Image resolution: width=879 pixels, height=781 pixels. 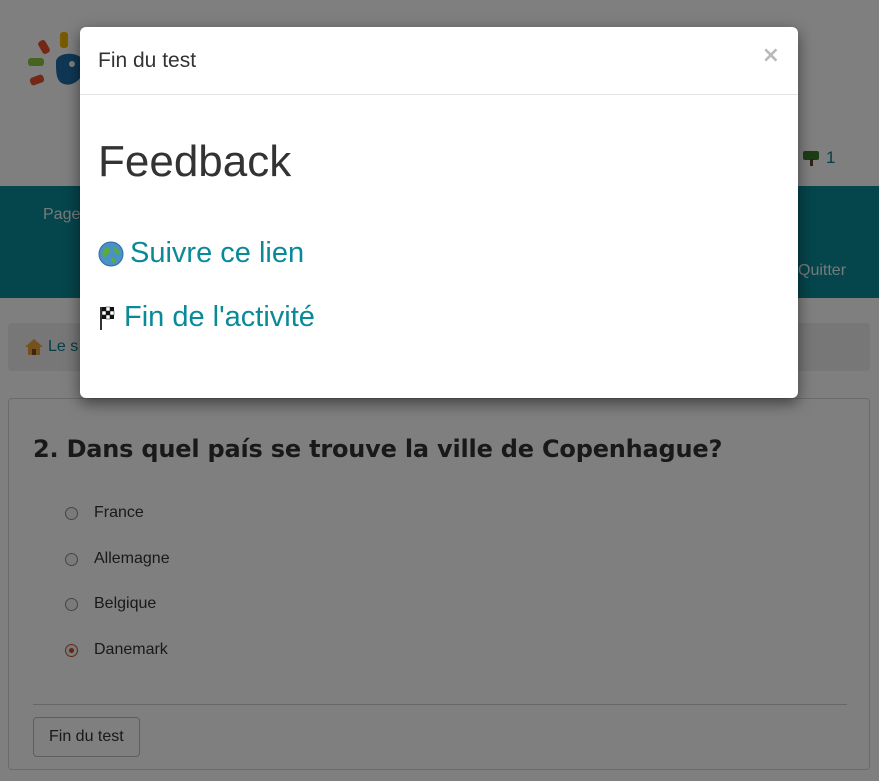 I want to click on globe-icon, so click(x=111, y=253).